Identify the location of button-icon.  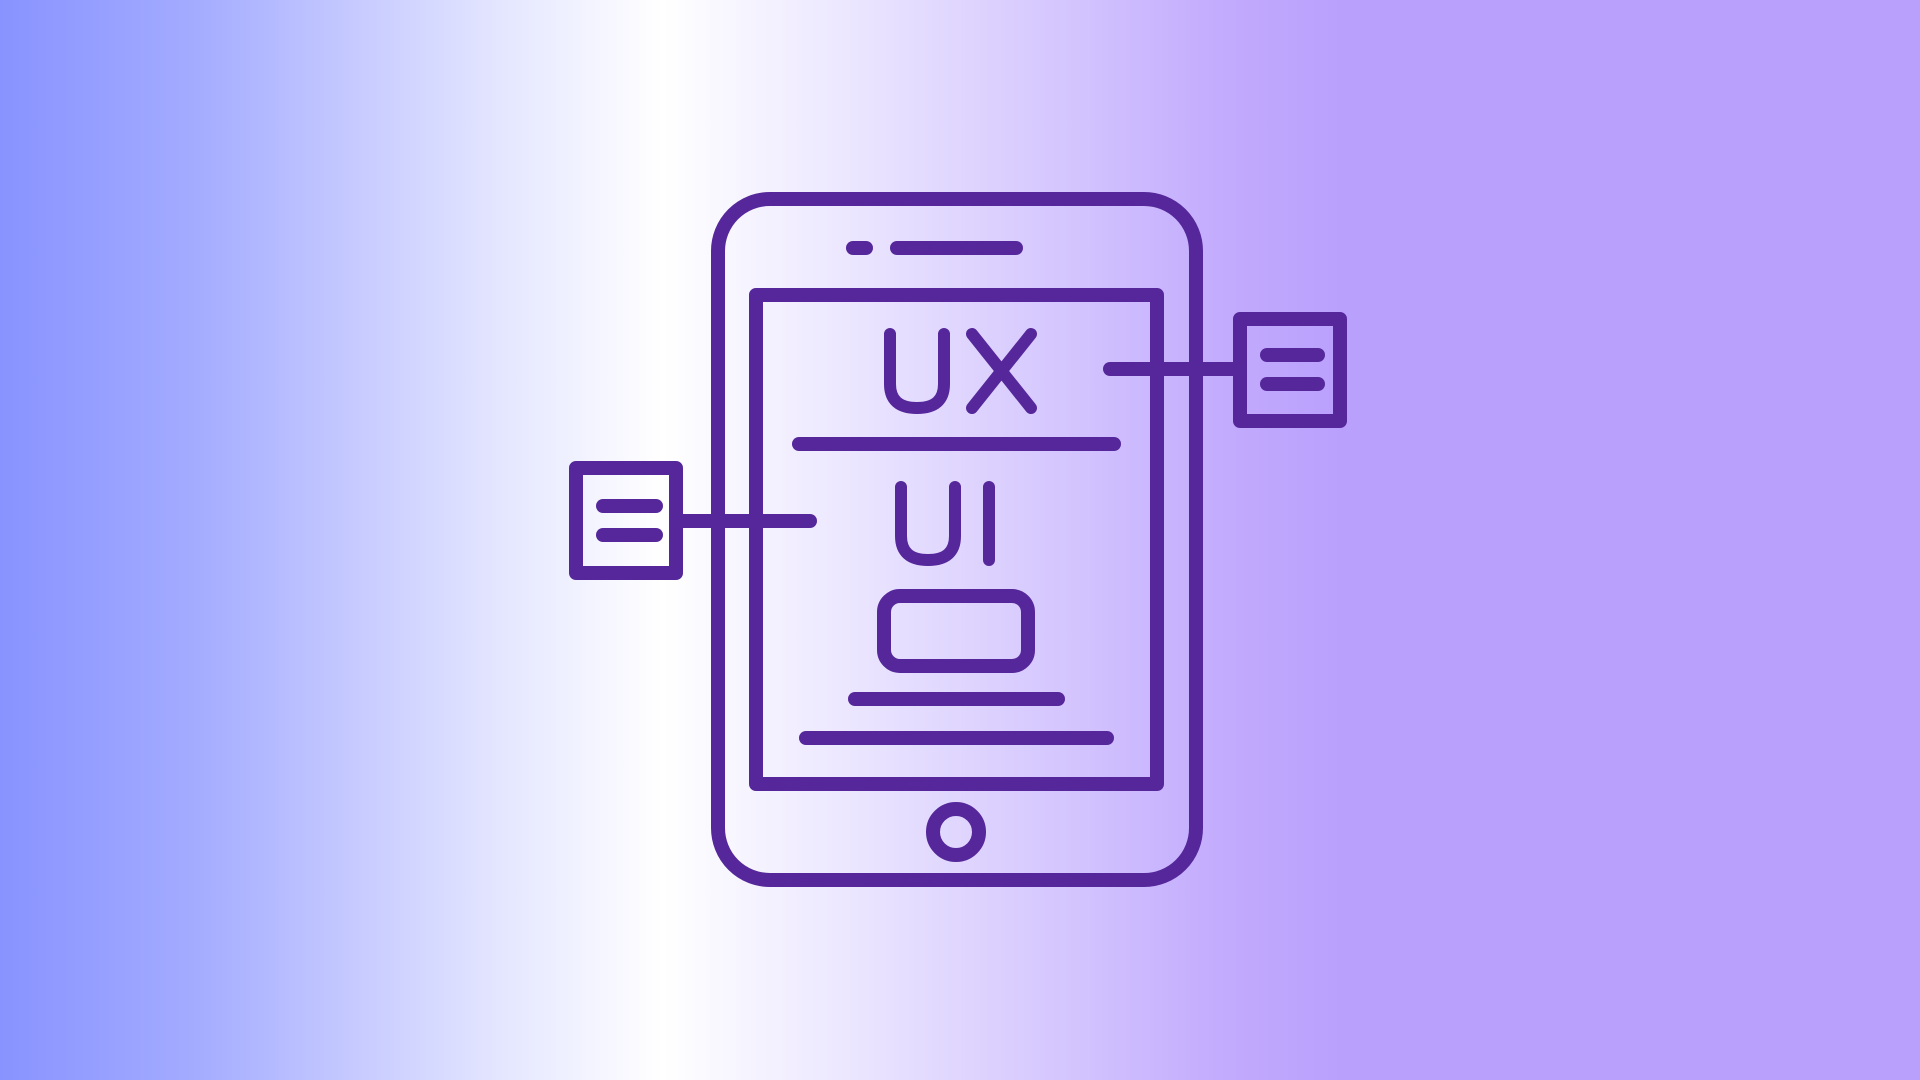
(956, 631).